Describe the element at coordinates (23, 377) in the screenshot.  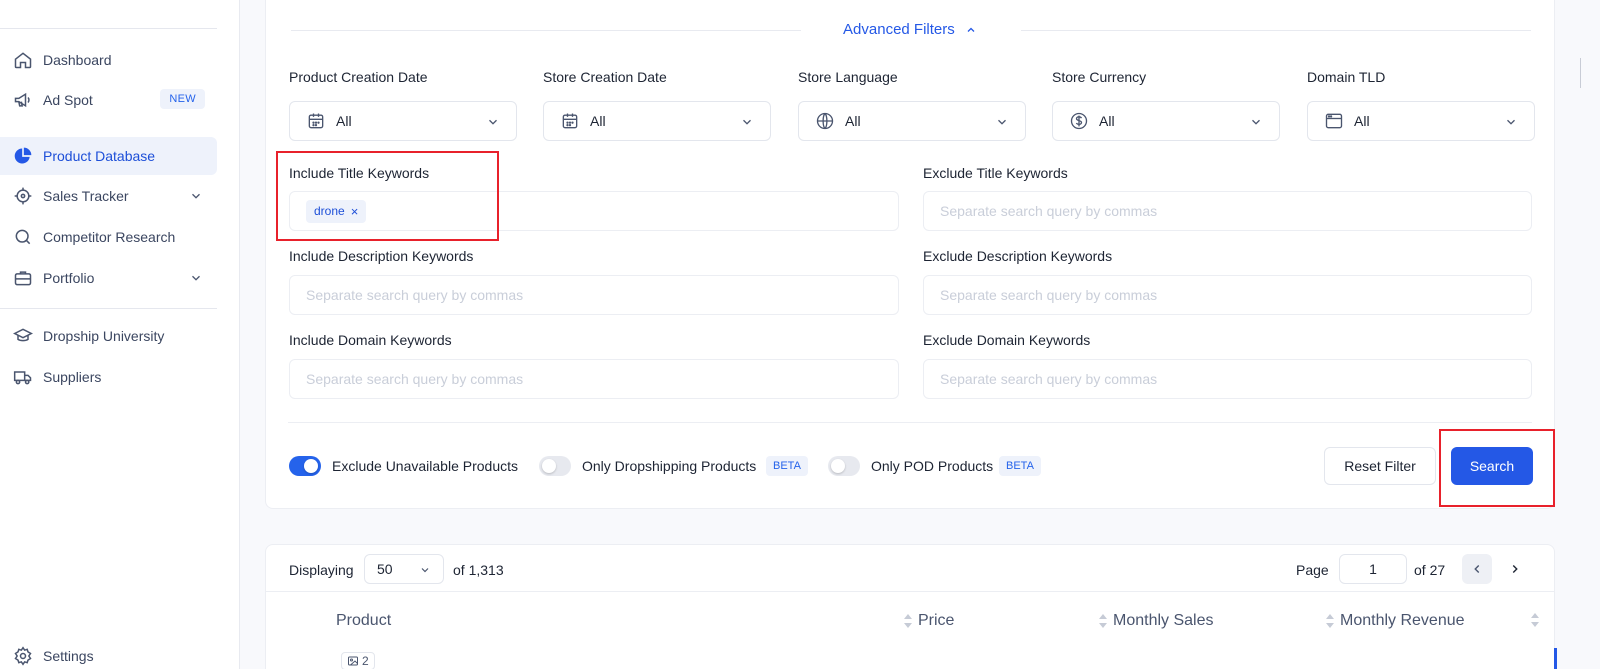
I see `truck-icon` at that location.